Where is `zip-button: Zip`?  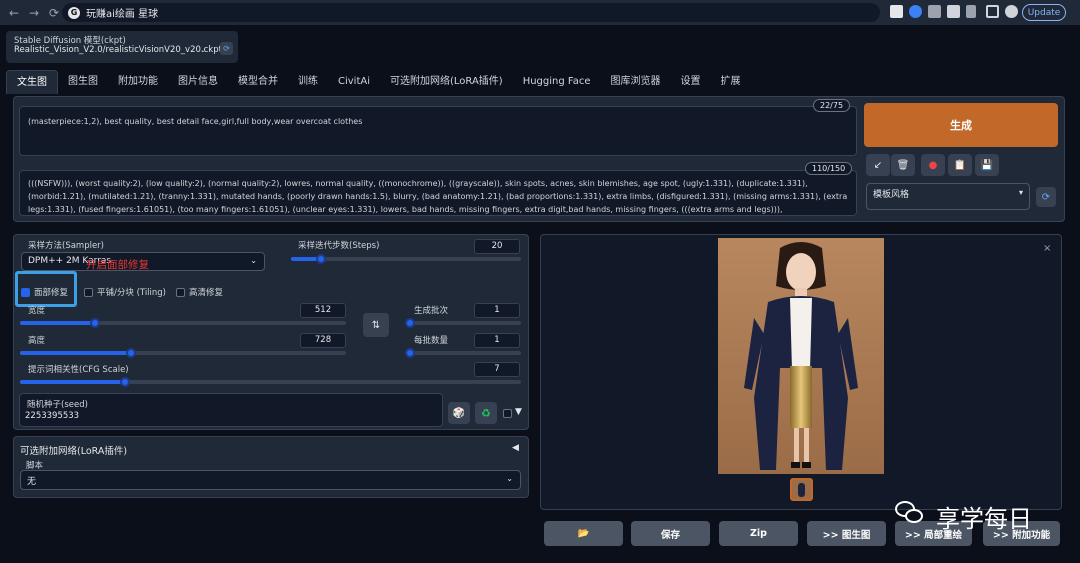
zip-button: Zip is located at coordinates (758, 533).